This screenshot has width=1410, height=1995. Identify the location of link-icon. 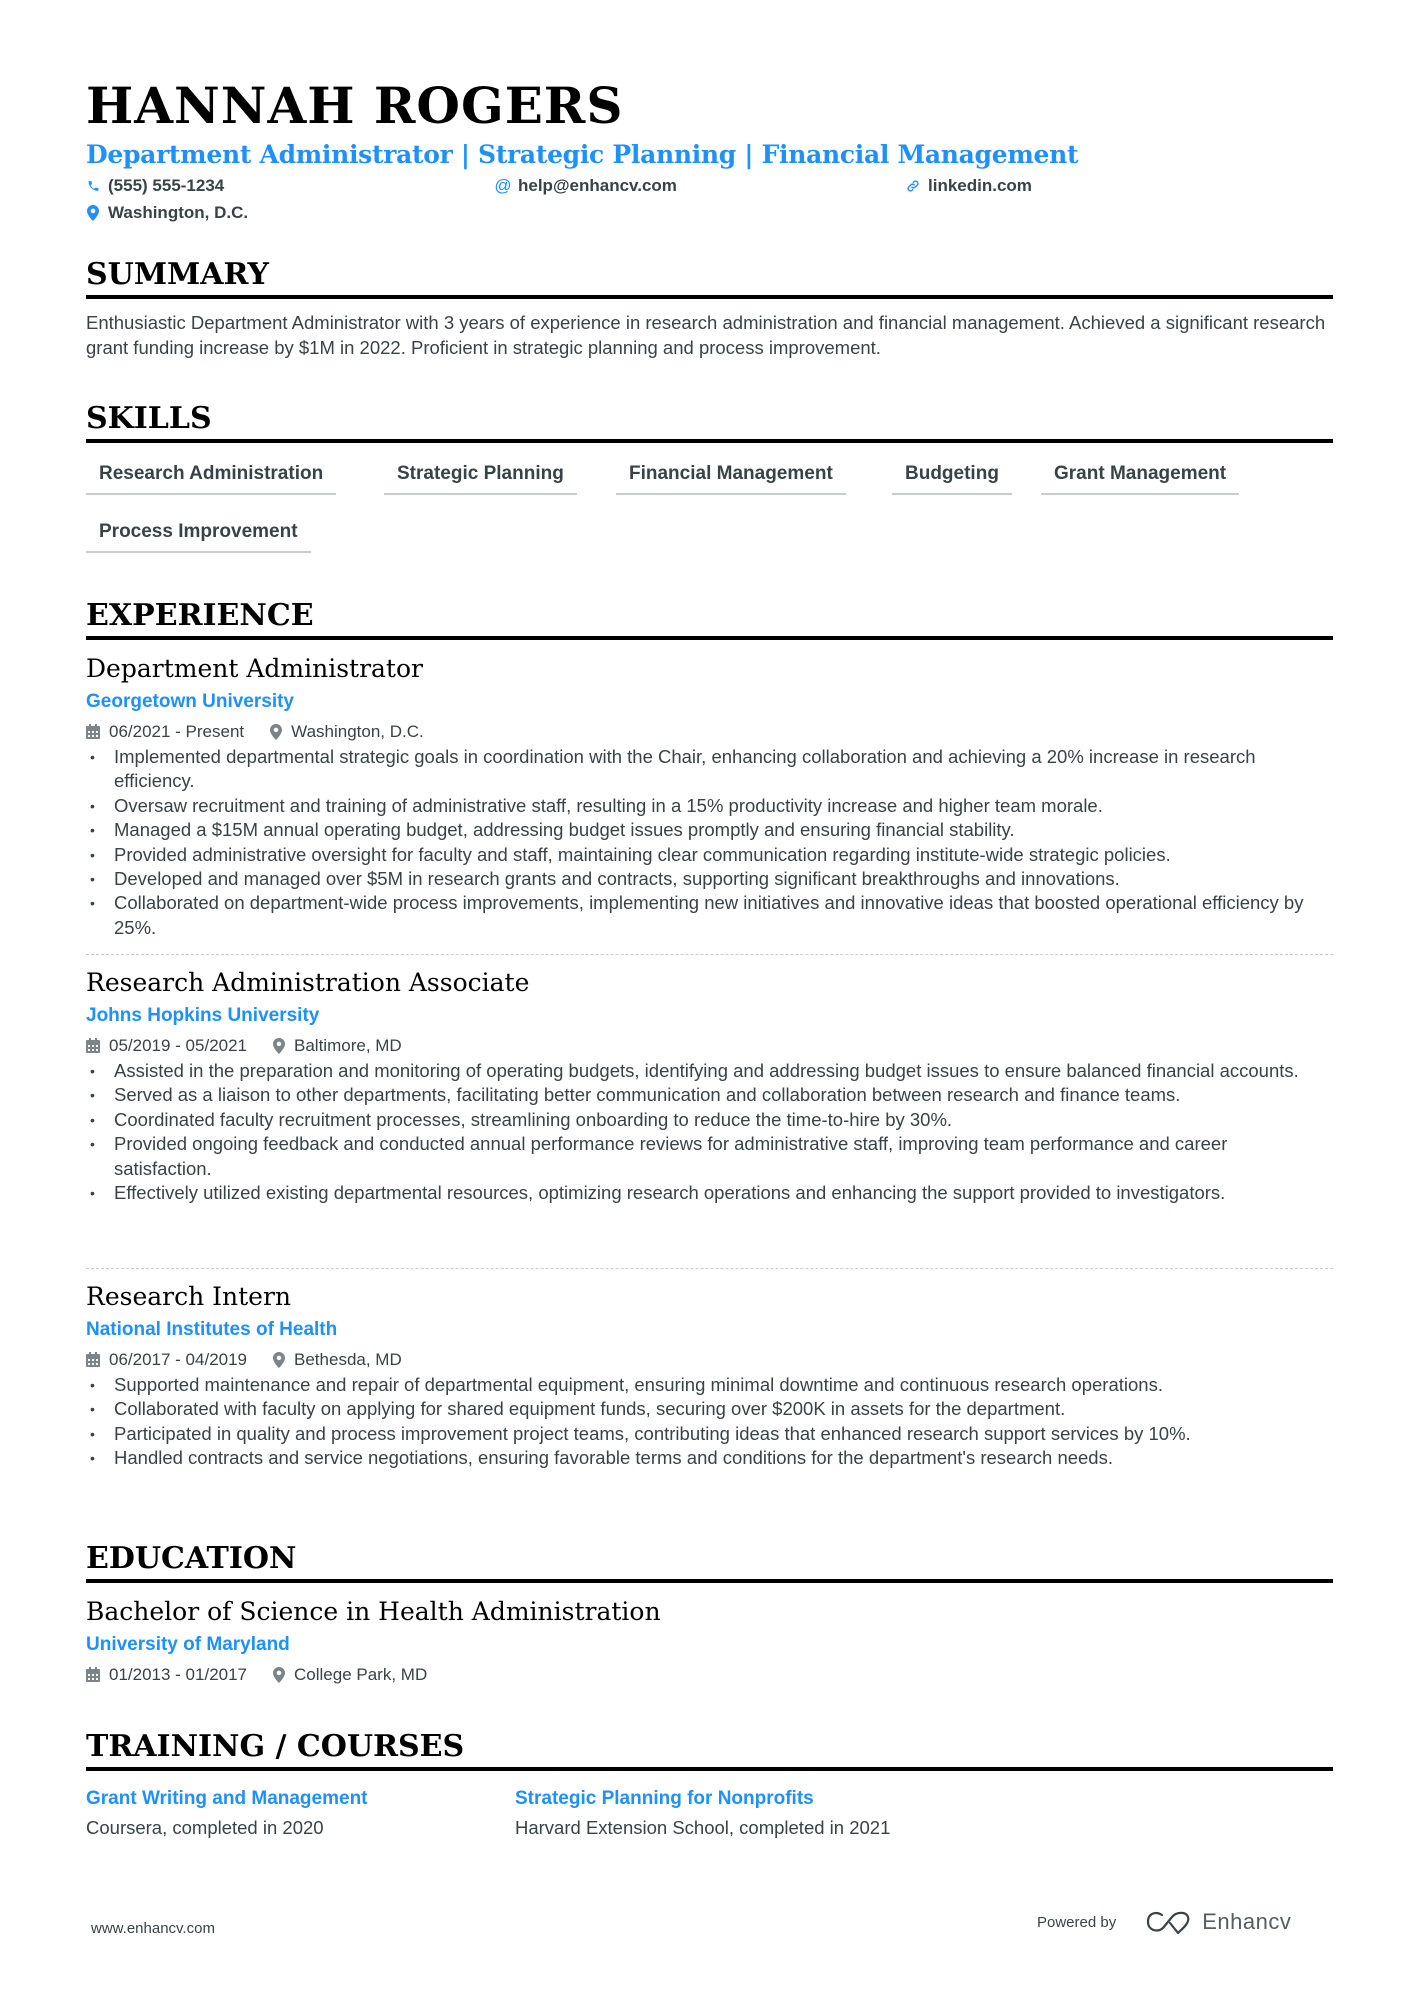
(913, 186).